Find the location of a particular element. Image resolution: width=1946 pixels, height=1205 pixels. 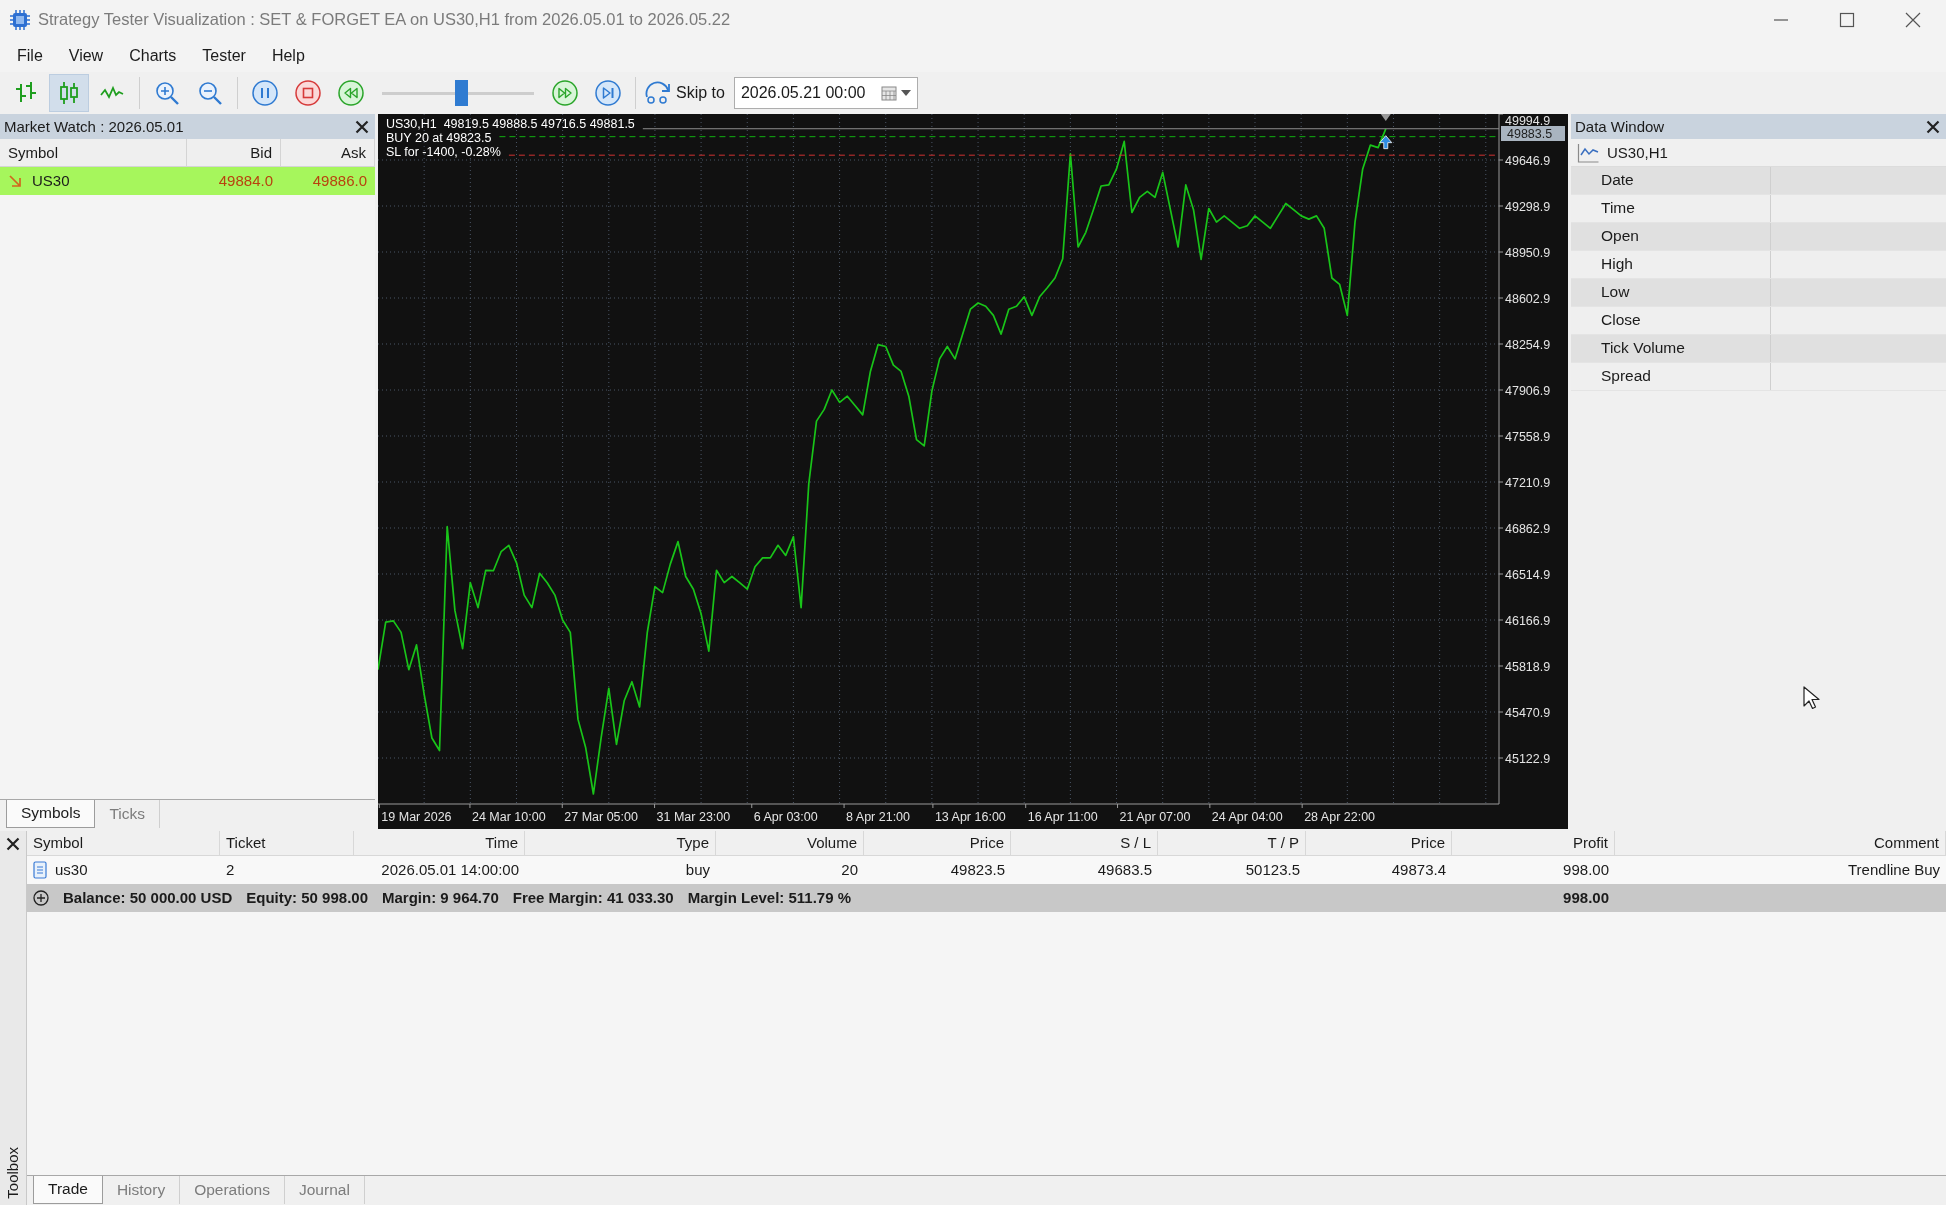

series-name: US30,H1 is located at coordinates (1637, 152).